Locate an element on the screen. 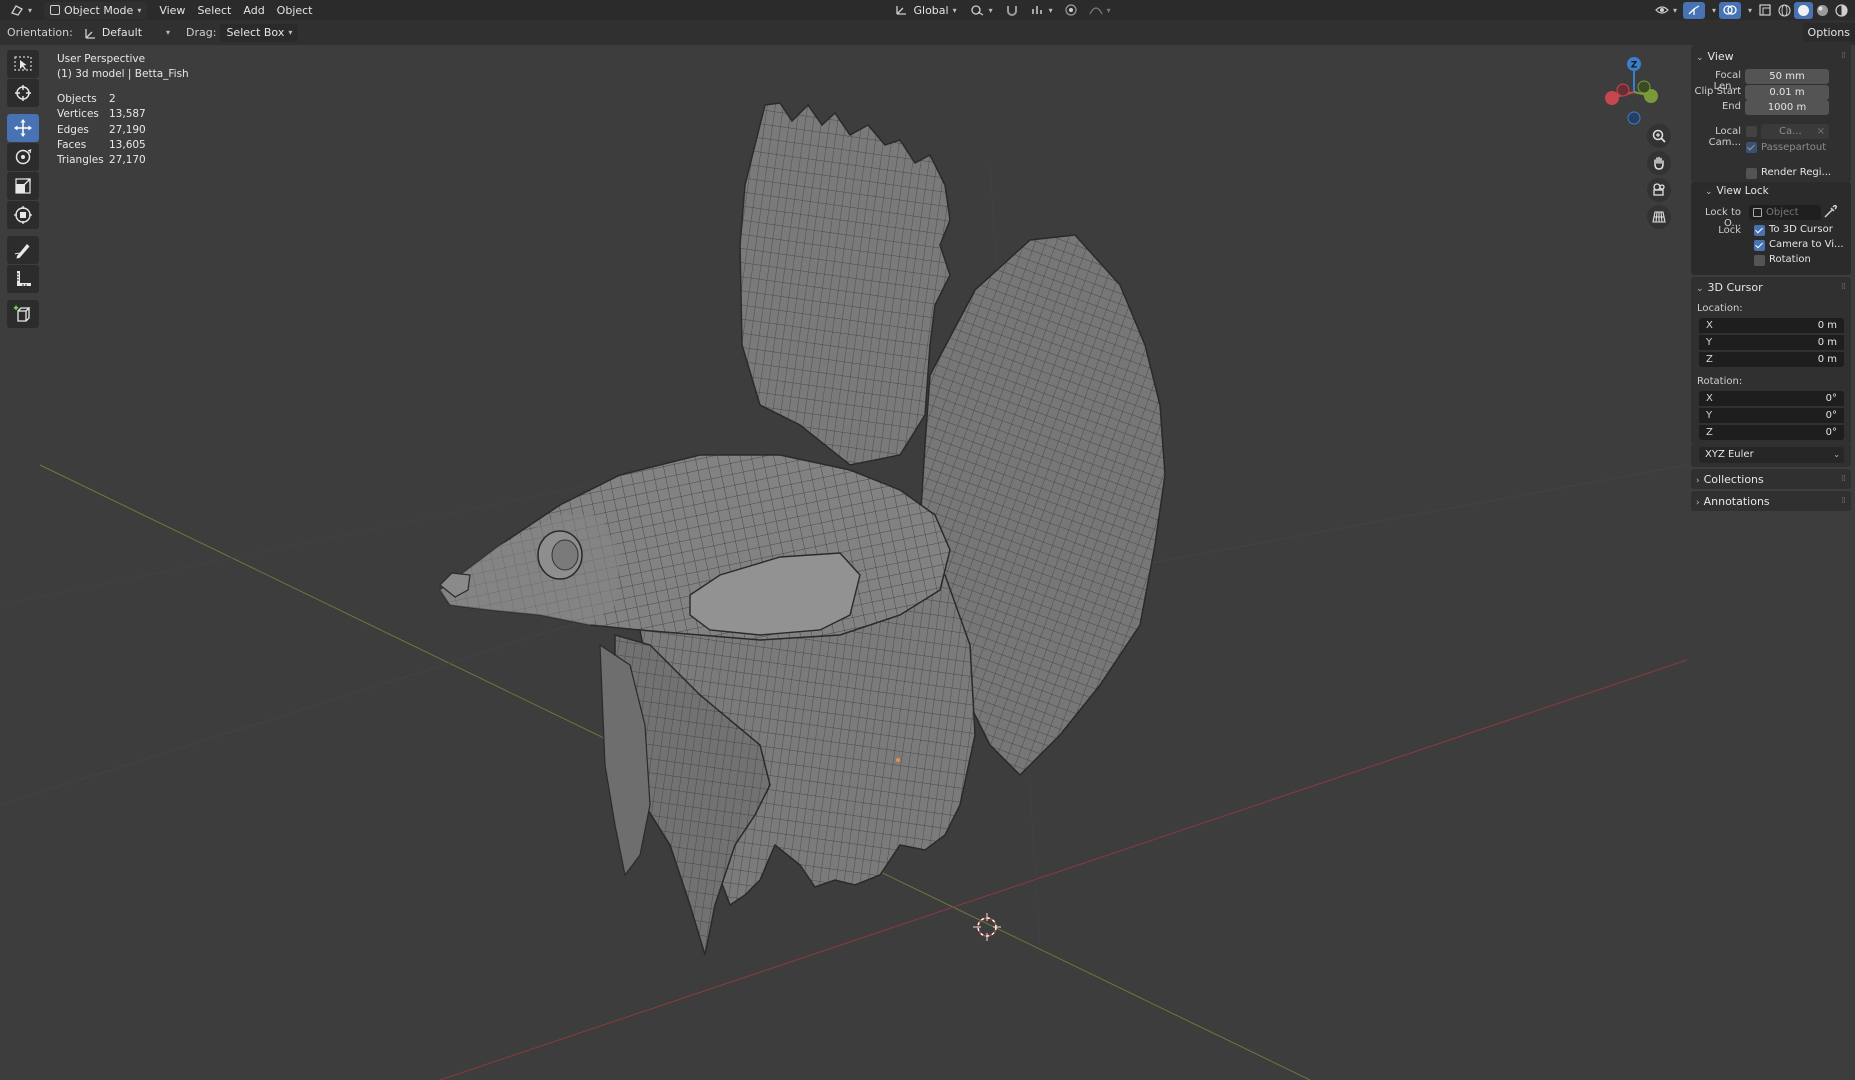 The height and width of the screenshot is (1080, 1855). clip-start-field: 0.01 m is located at coordinates (1787, 92).